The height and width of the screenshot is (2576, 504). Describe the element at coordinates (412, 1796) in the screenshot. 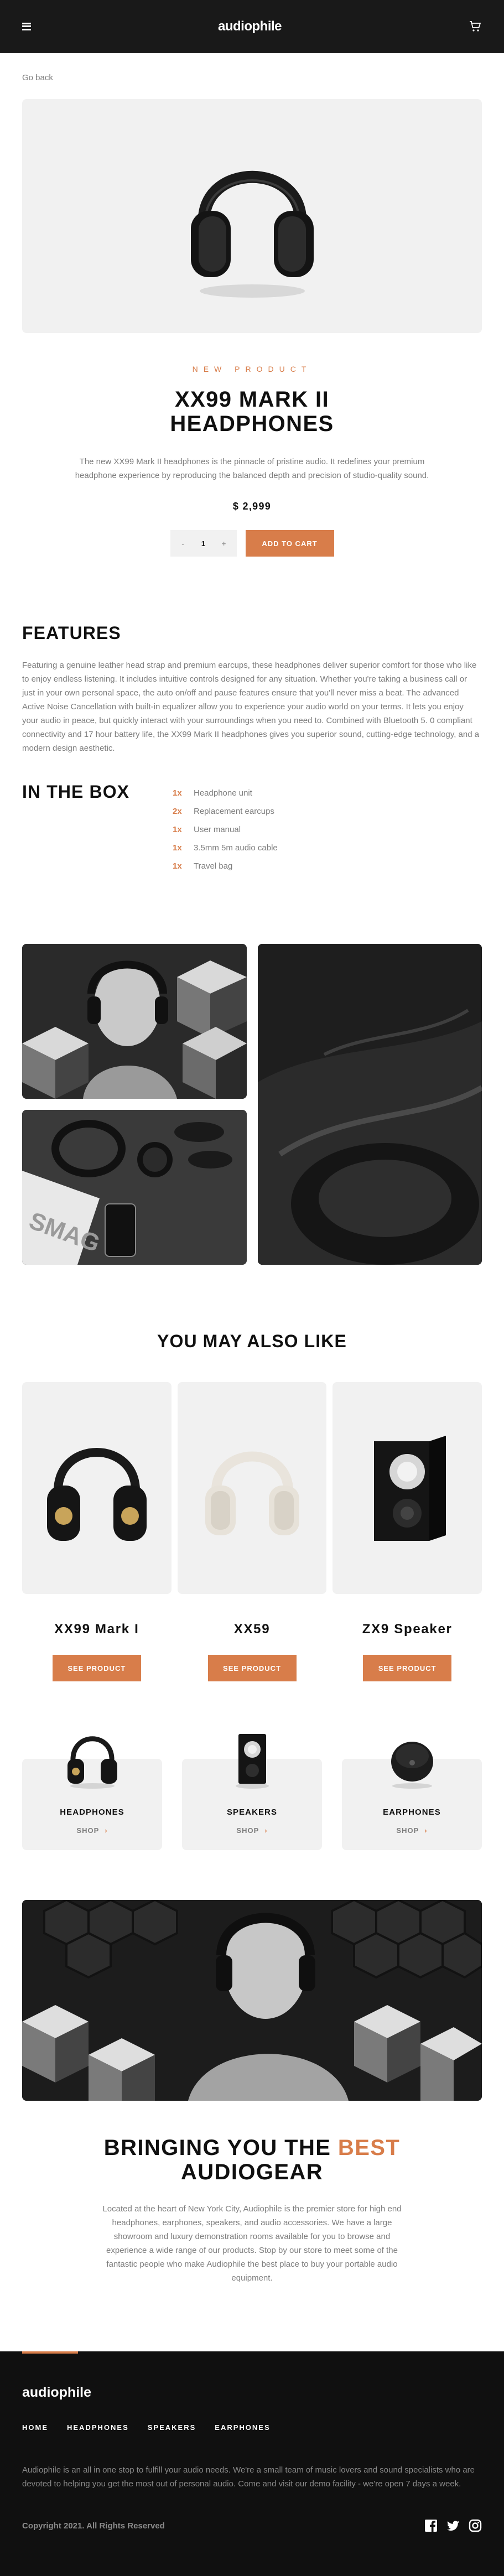

I see `category-card-earphones: EARPHONES SHOP ›` at that location.